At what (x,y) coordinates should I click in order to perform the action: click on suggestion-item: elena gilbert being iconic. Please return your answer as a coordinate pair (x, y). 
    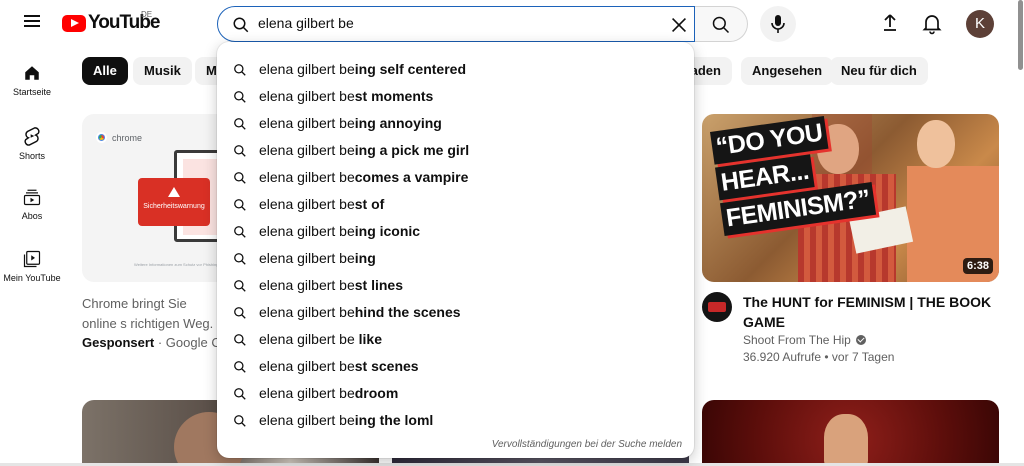
    Looking at the image, I should click on (455, 231).